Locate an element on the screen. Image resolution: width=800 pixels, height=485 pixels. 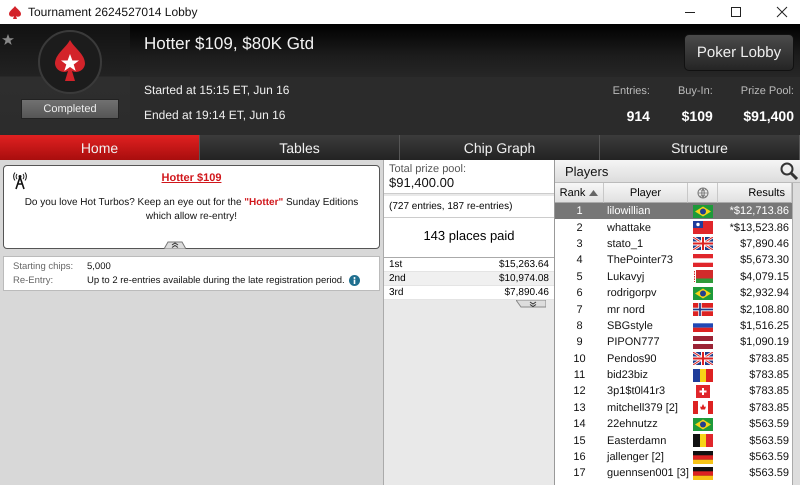
rank-cell-text: 17 is located at coordinates (579, 474).